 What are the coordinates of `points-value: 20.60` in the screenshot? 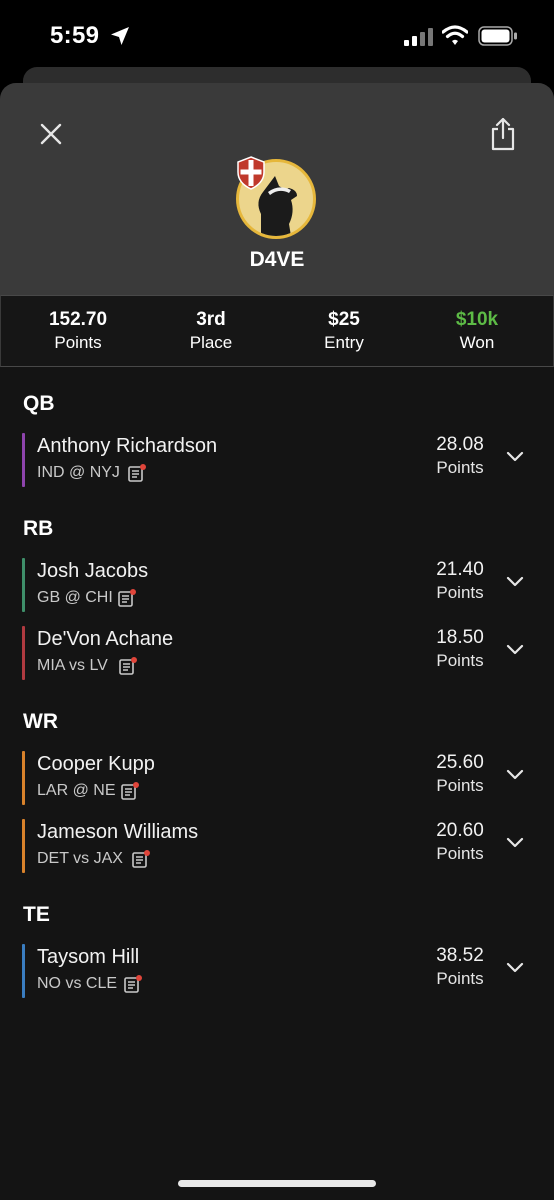 It's located at (460, 830).